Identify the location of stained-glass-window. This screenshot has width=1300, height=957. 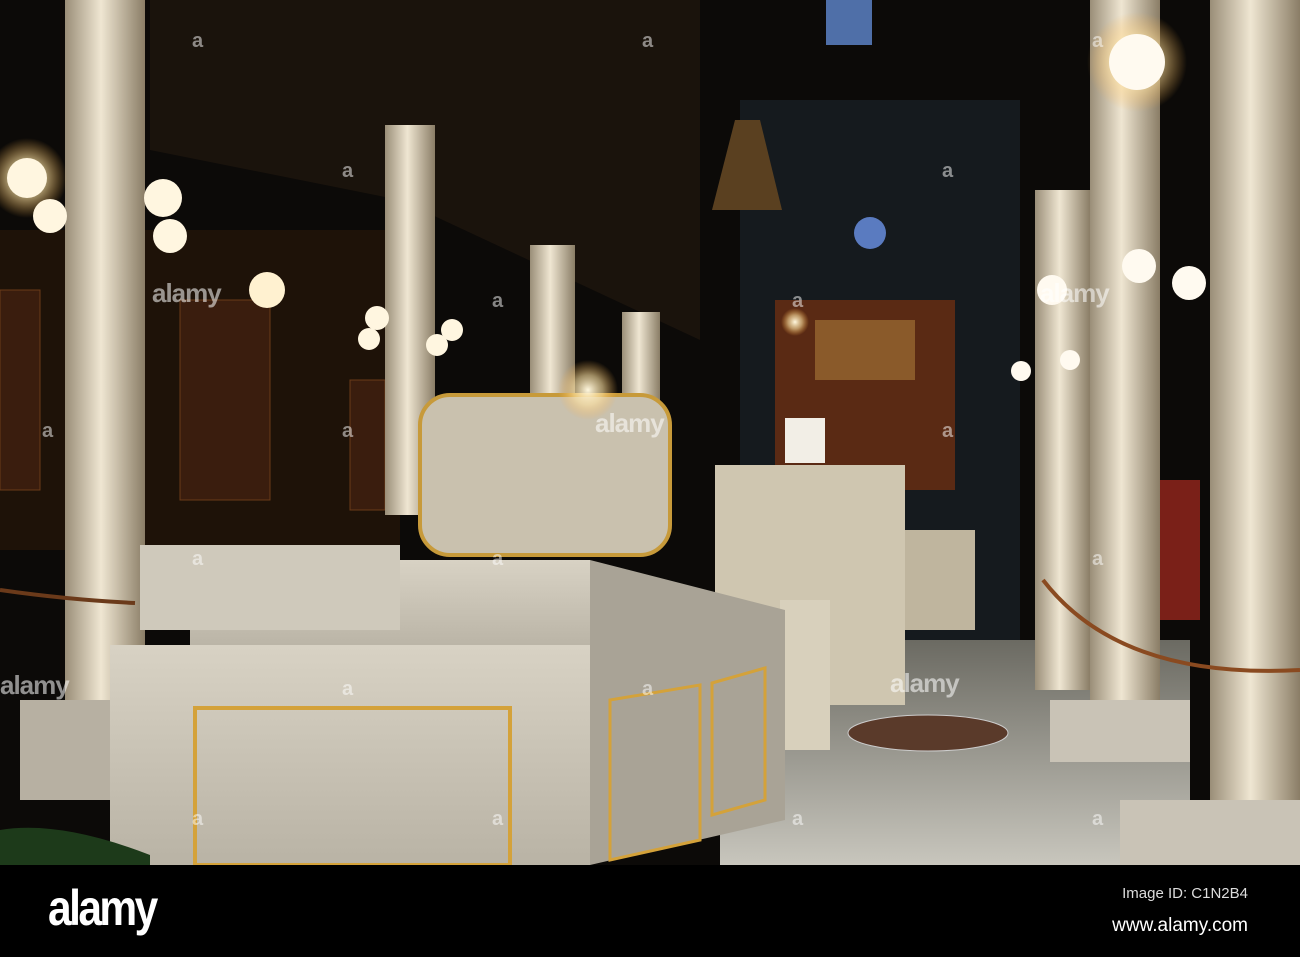
(849, 22).